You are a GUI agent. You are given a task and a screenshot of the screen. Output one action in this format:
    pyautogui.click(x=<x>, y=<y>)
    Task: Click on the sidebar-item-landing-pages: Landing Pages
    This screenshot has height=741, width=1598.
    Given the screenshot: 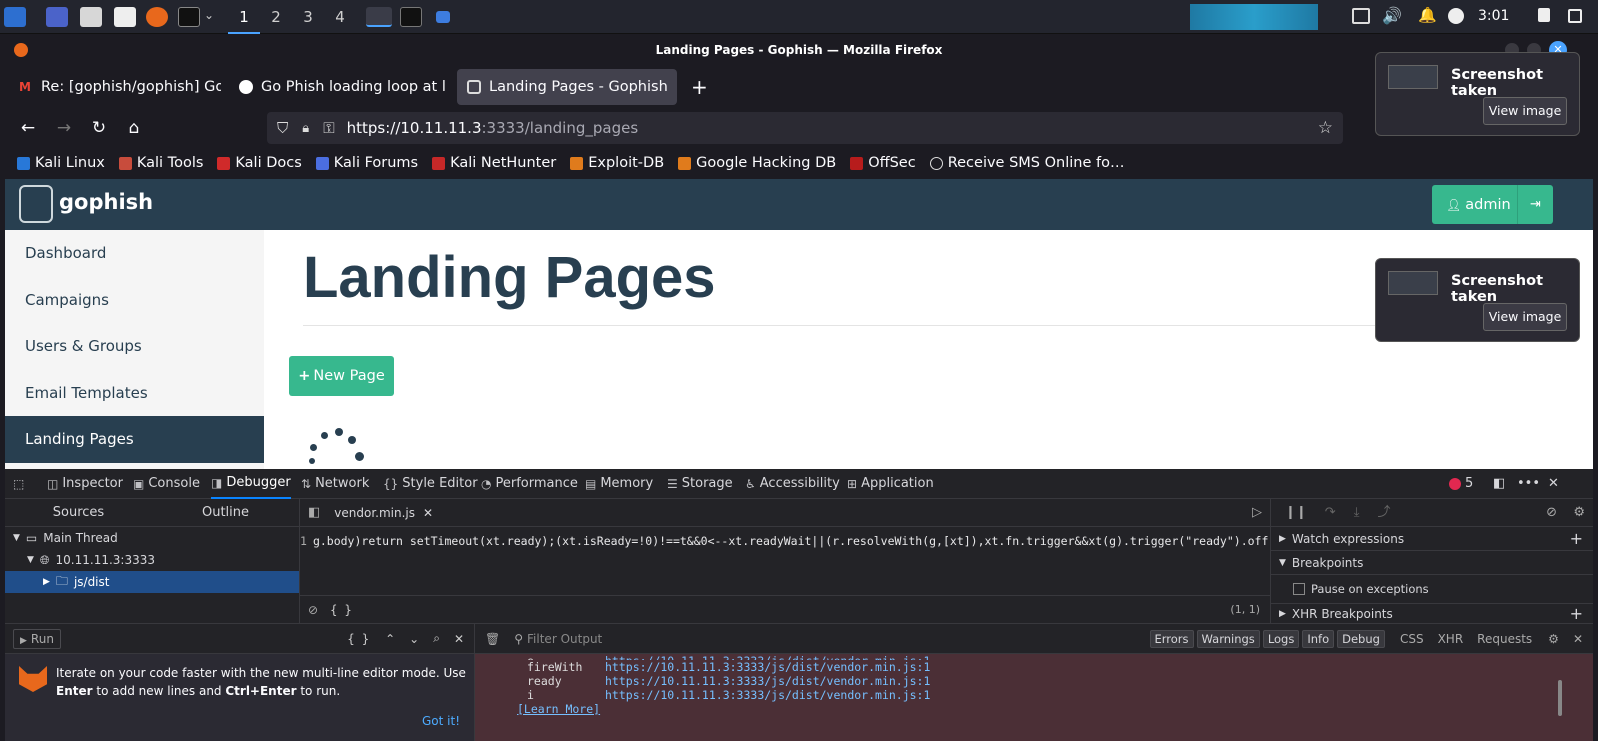 What is the action you would take?
    pyautogui.click(x=134, y=439)
    